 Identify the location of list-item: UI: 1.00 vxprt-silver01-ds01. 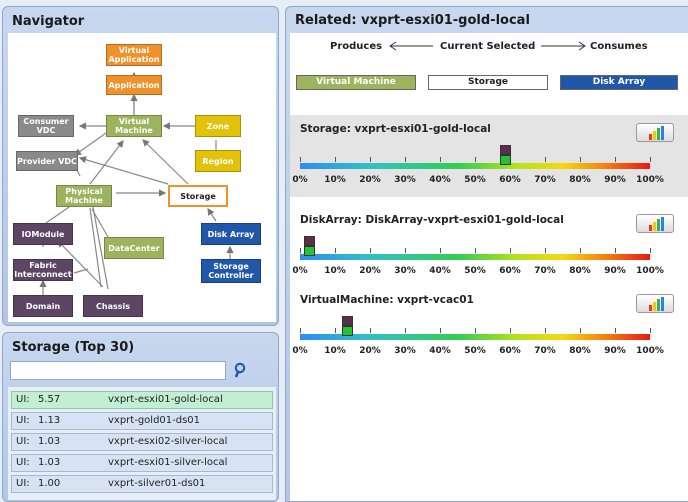
(142, 484).